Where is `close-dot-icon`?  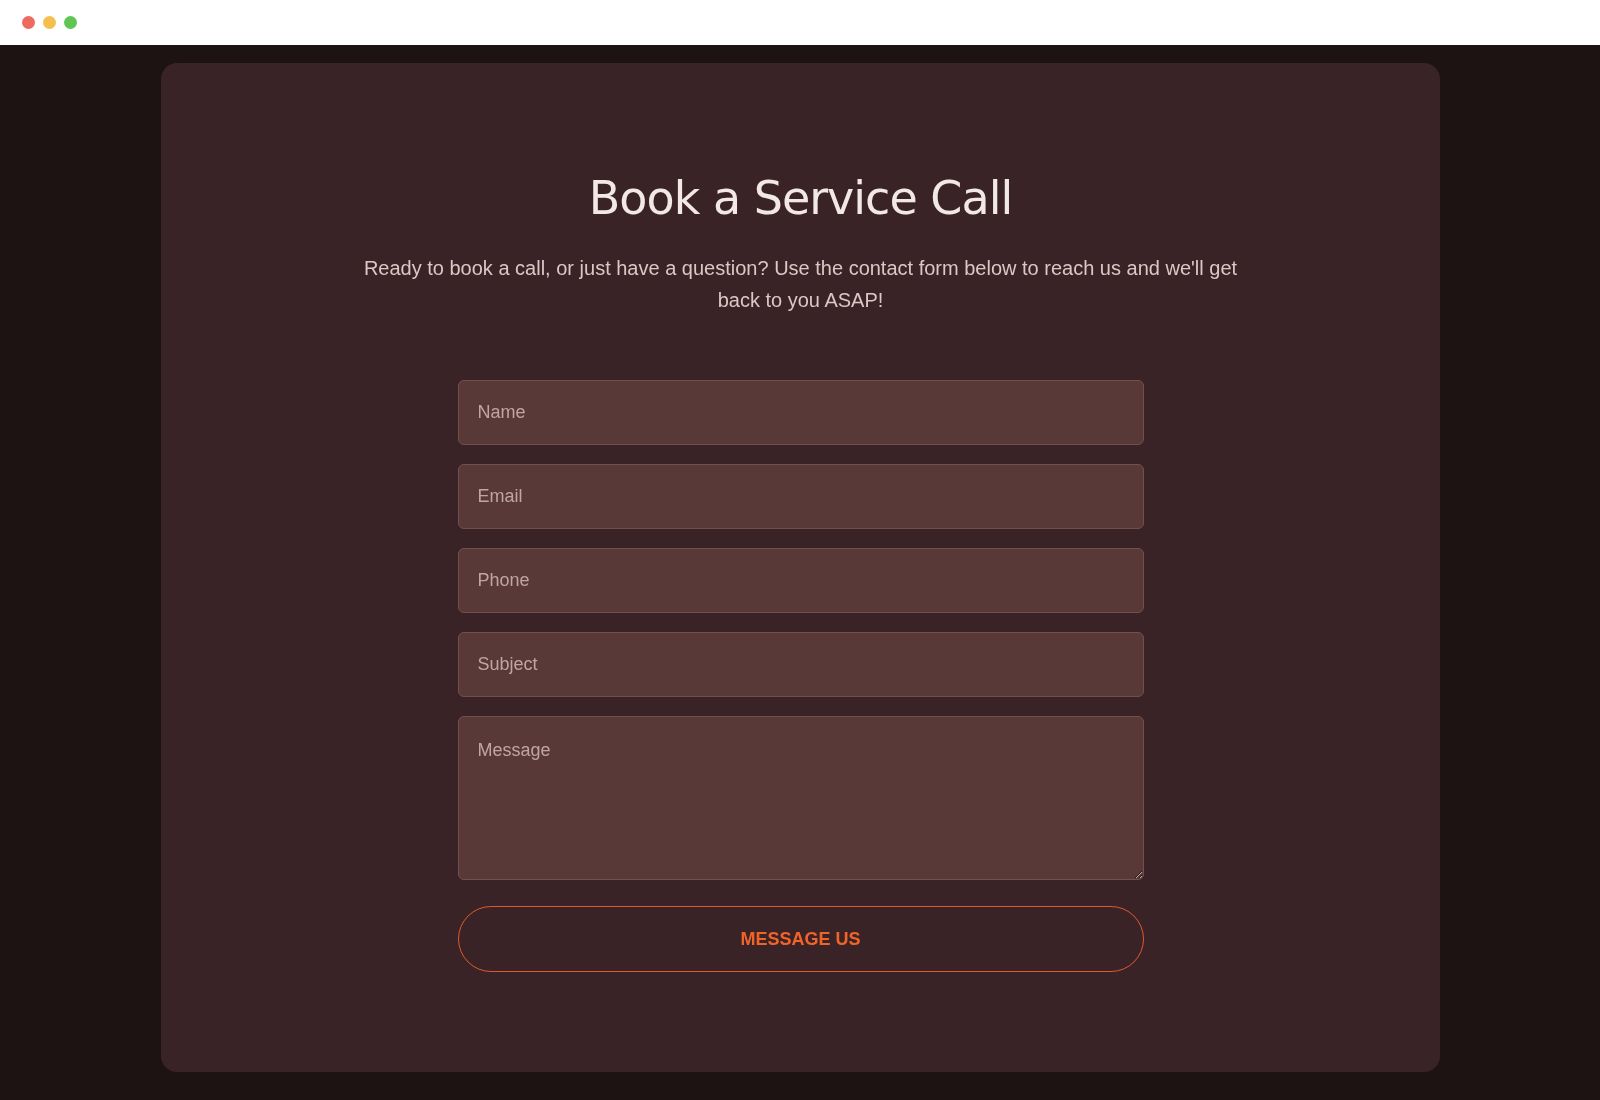
close-dot-icon is located at coordinates (28, 22).